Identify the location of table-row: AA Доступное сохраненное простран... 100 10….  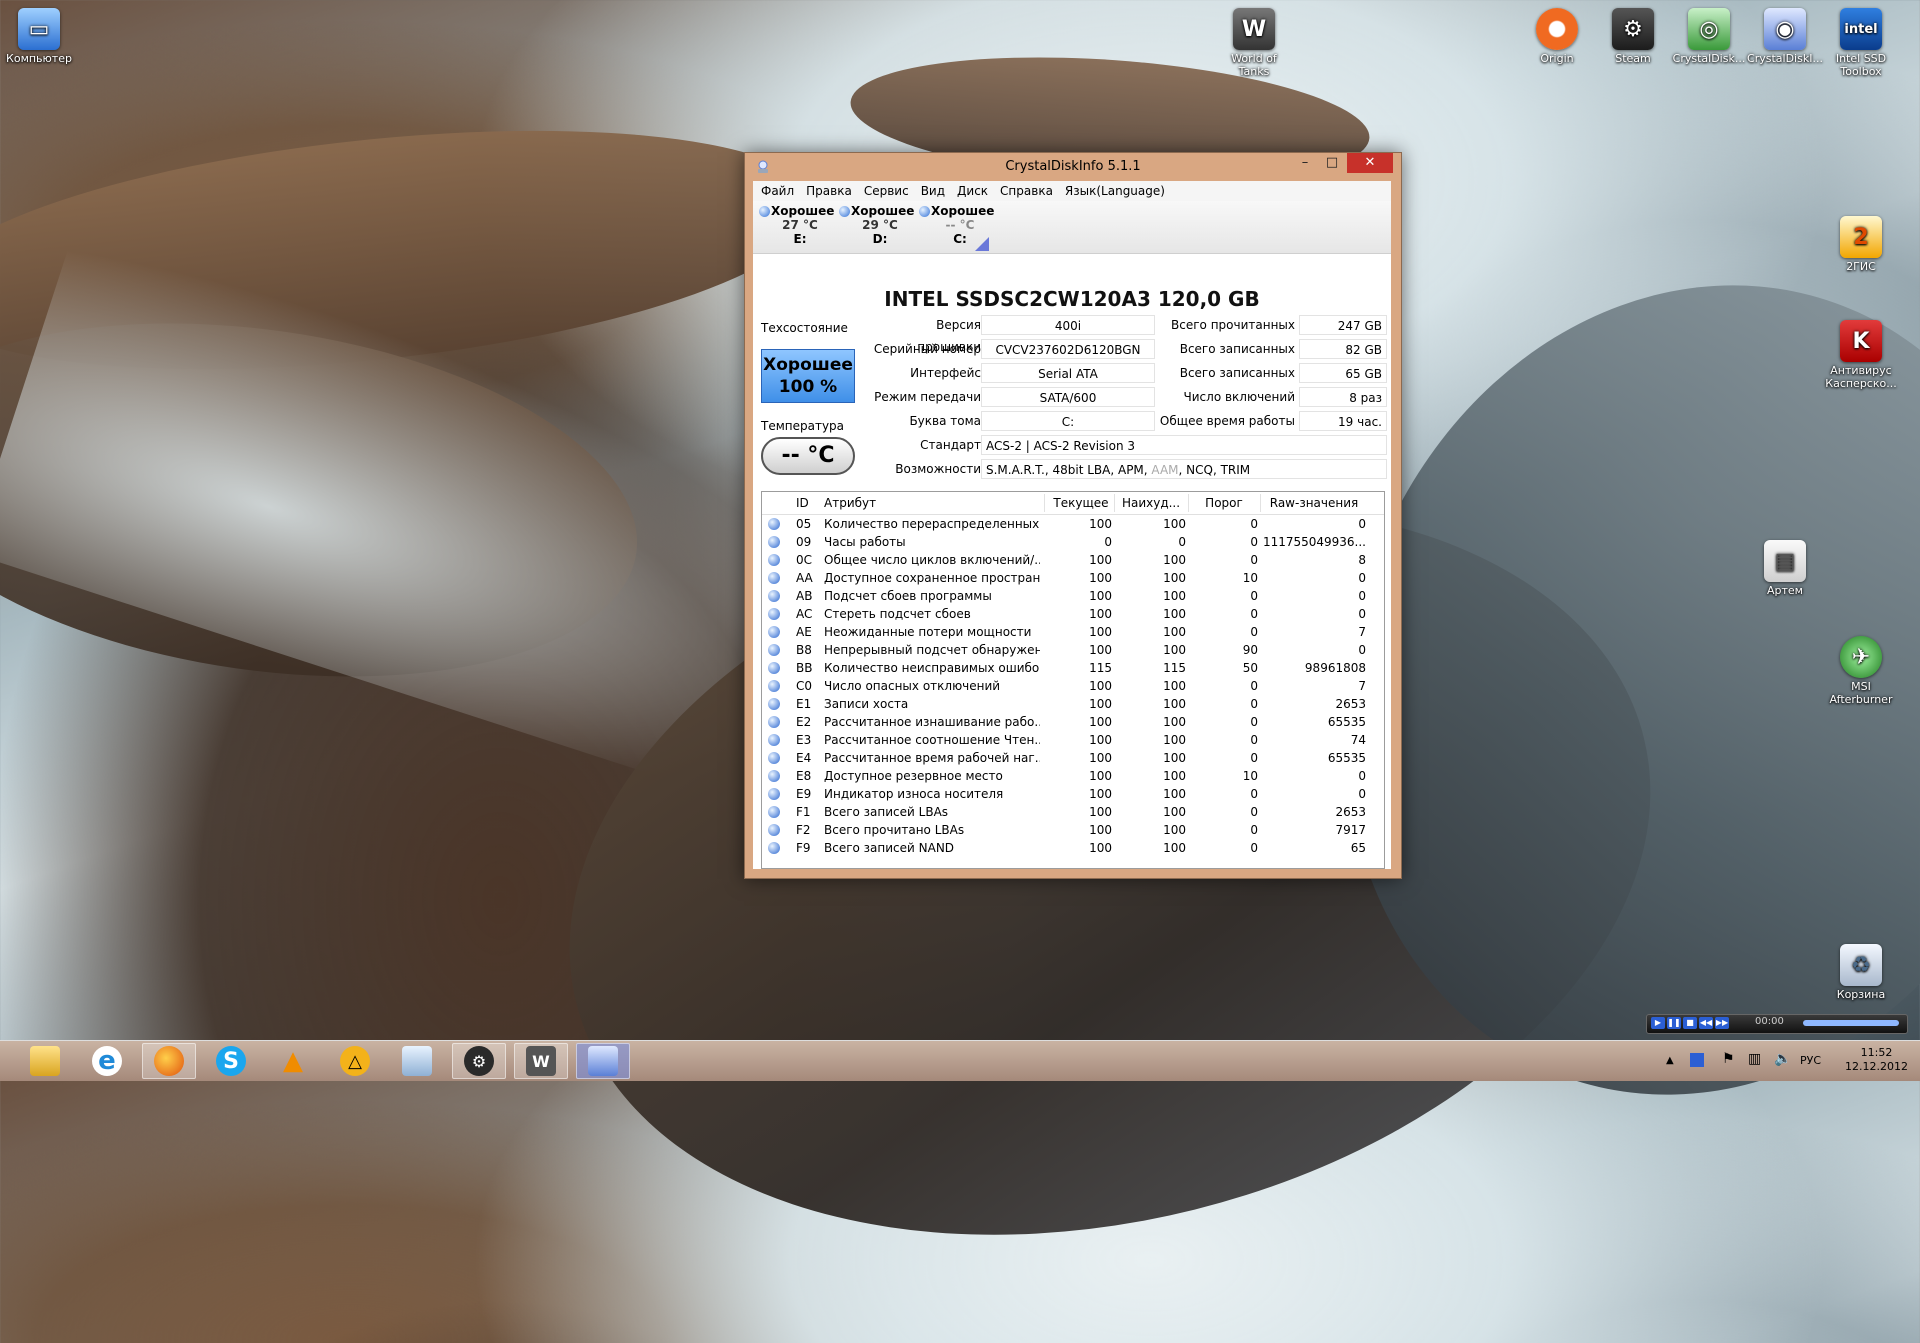
(1073, 578).